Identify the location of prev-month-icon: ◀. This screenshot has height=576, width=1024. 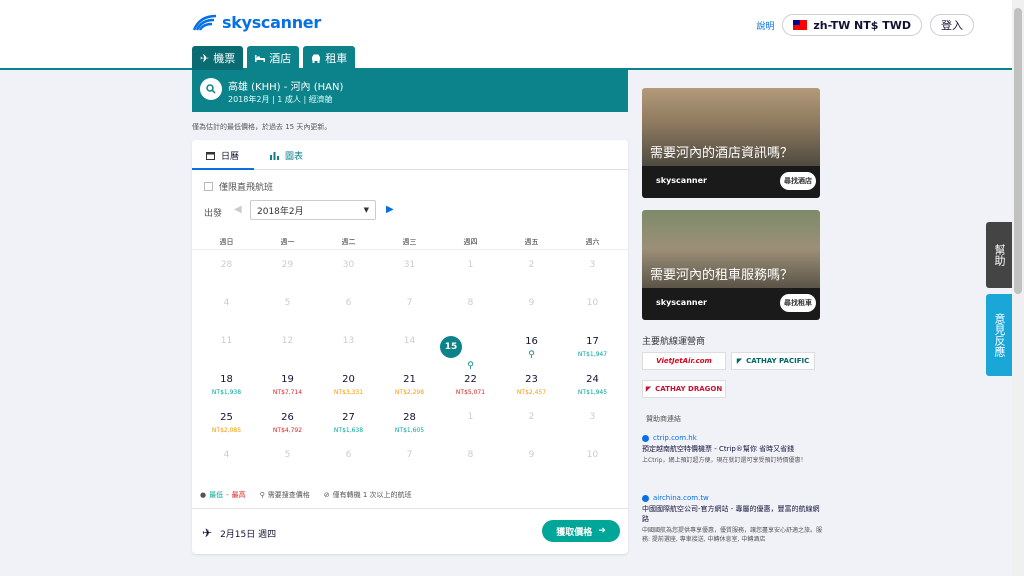
(238, 209).